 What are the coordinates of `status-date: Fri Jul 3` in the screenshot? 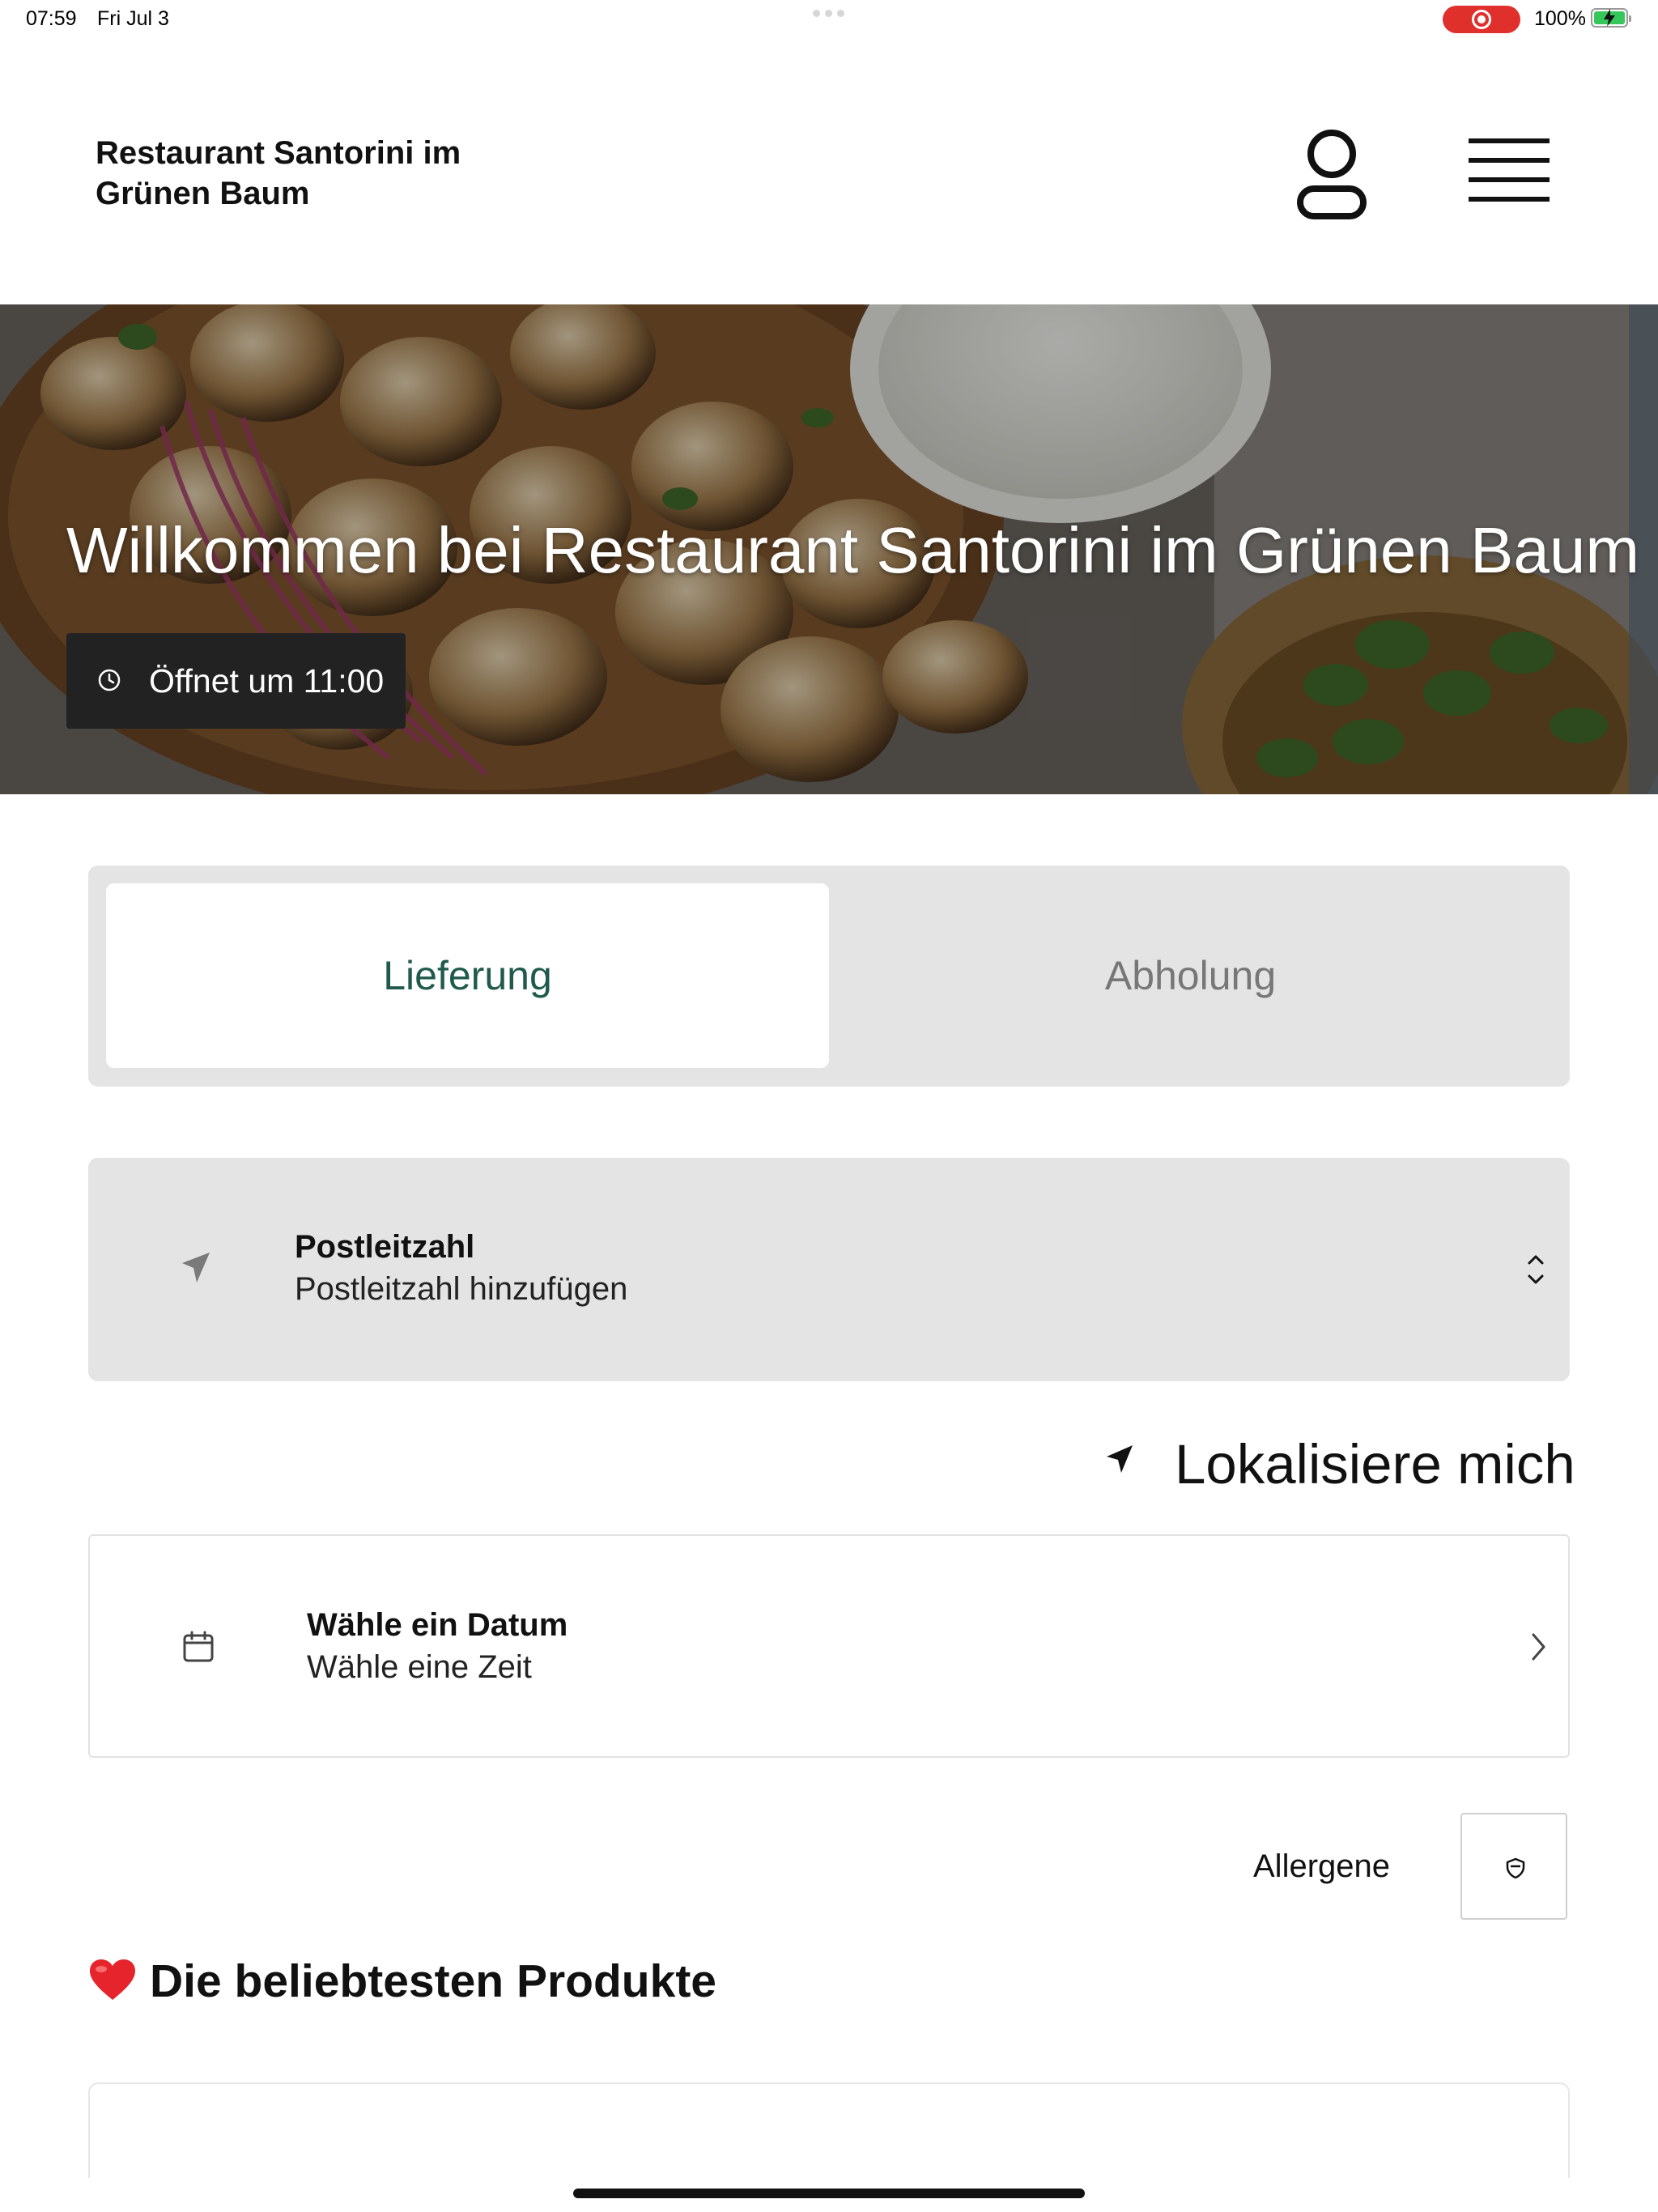 It's located at (133, 19).